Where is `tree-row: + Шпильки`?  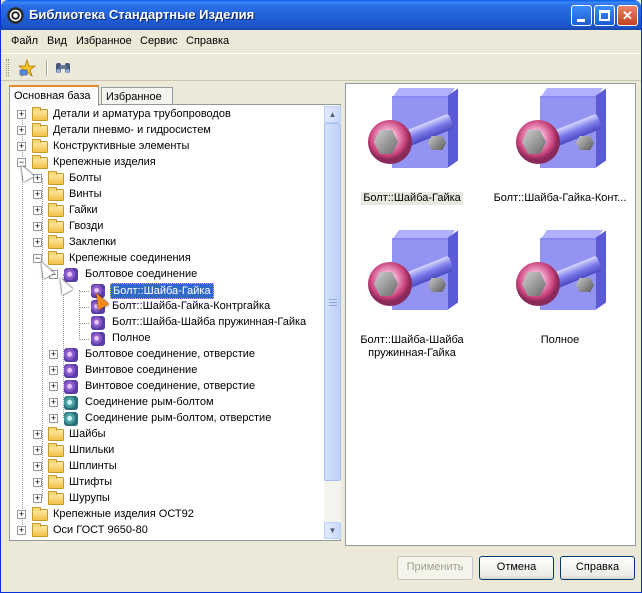 tree-row: + Шпильки is located at coordinates (167, 451).